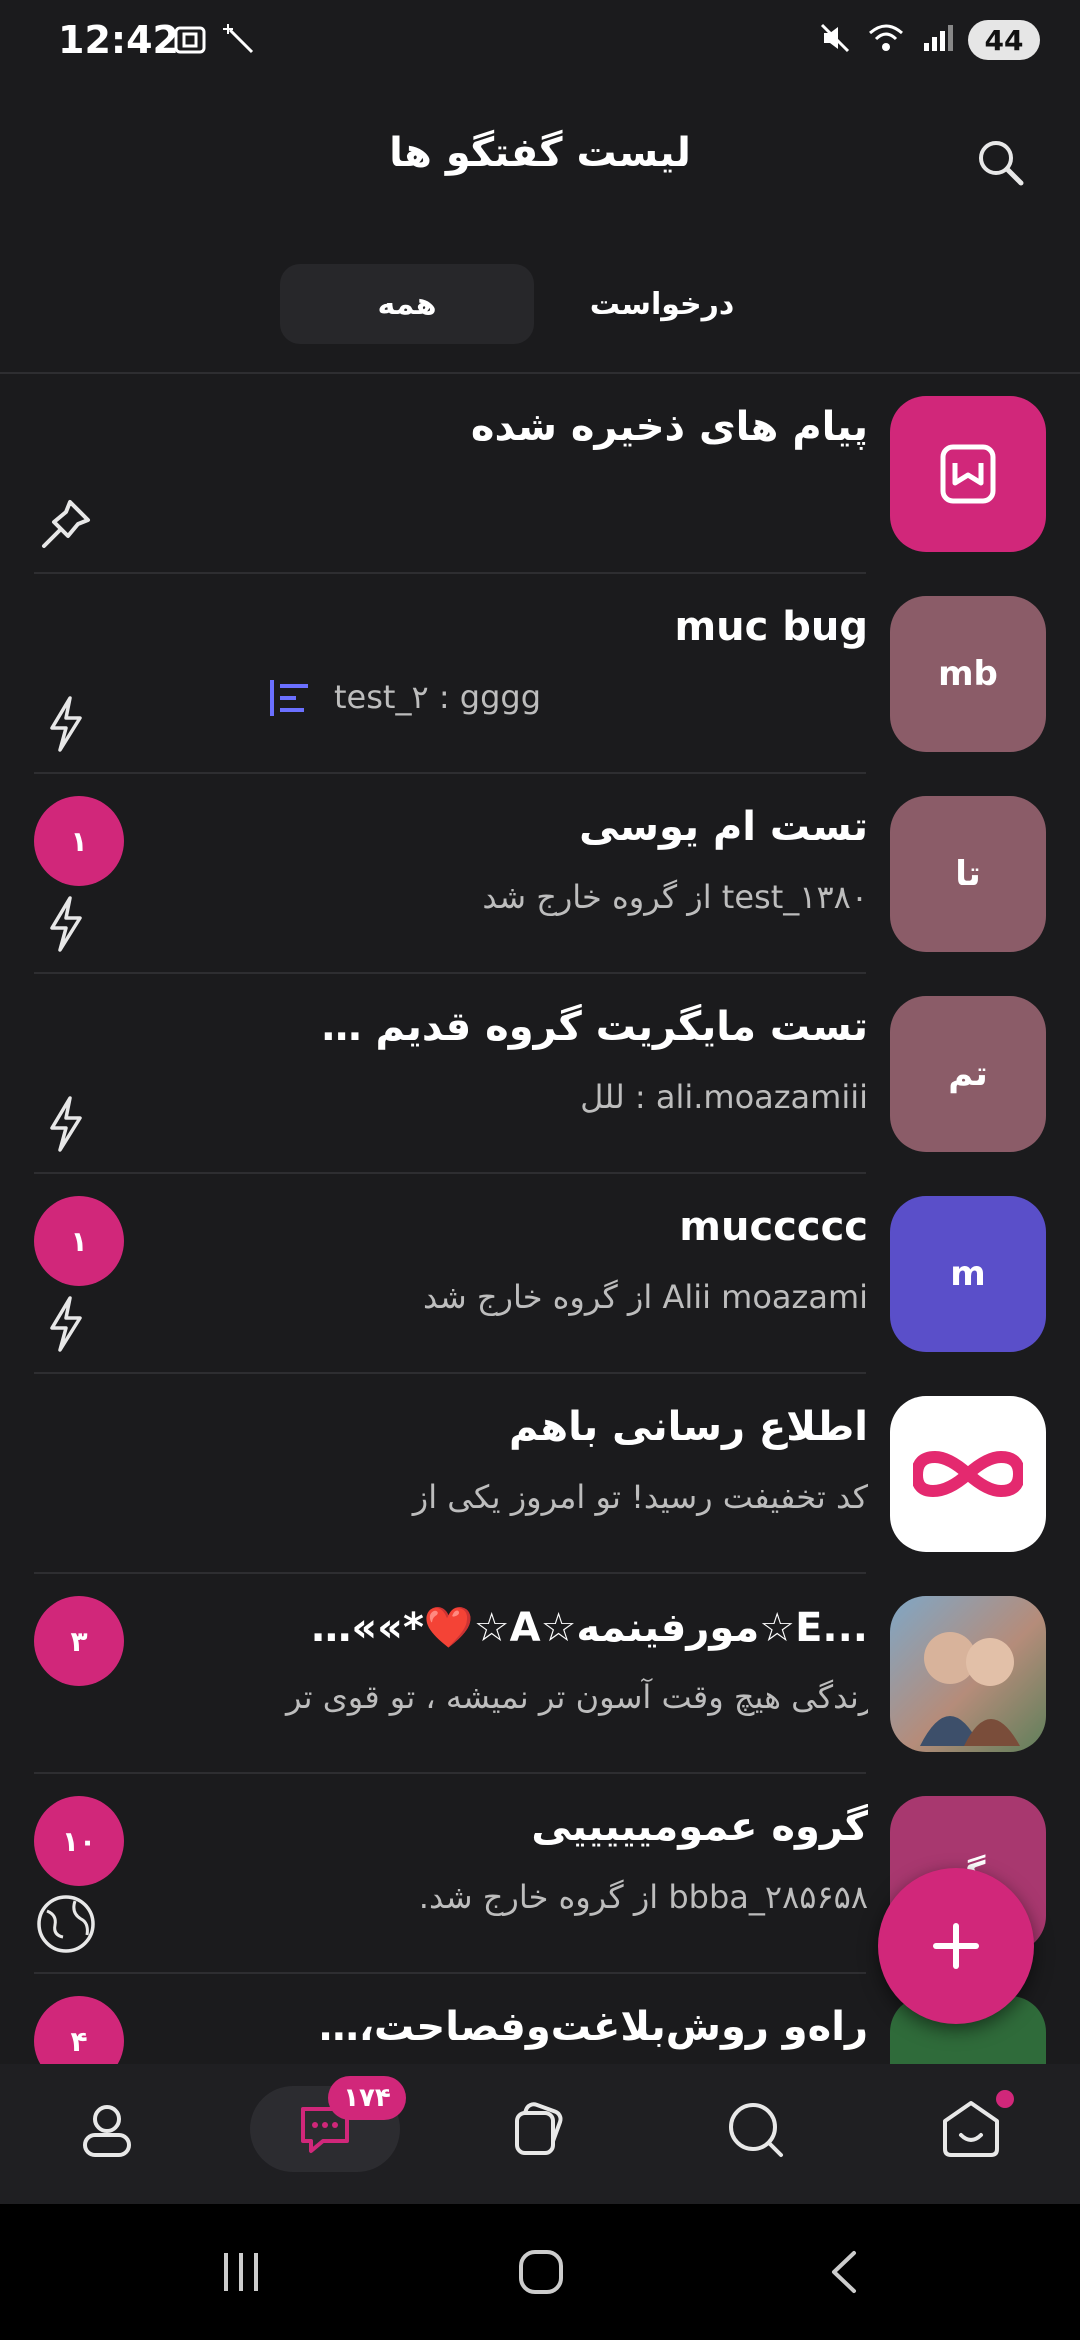  I want to click on avatar: تا, so click(968, 874).